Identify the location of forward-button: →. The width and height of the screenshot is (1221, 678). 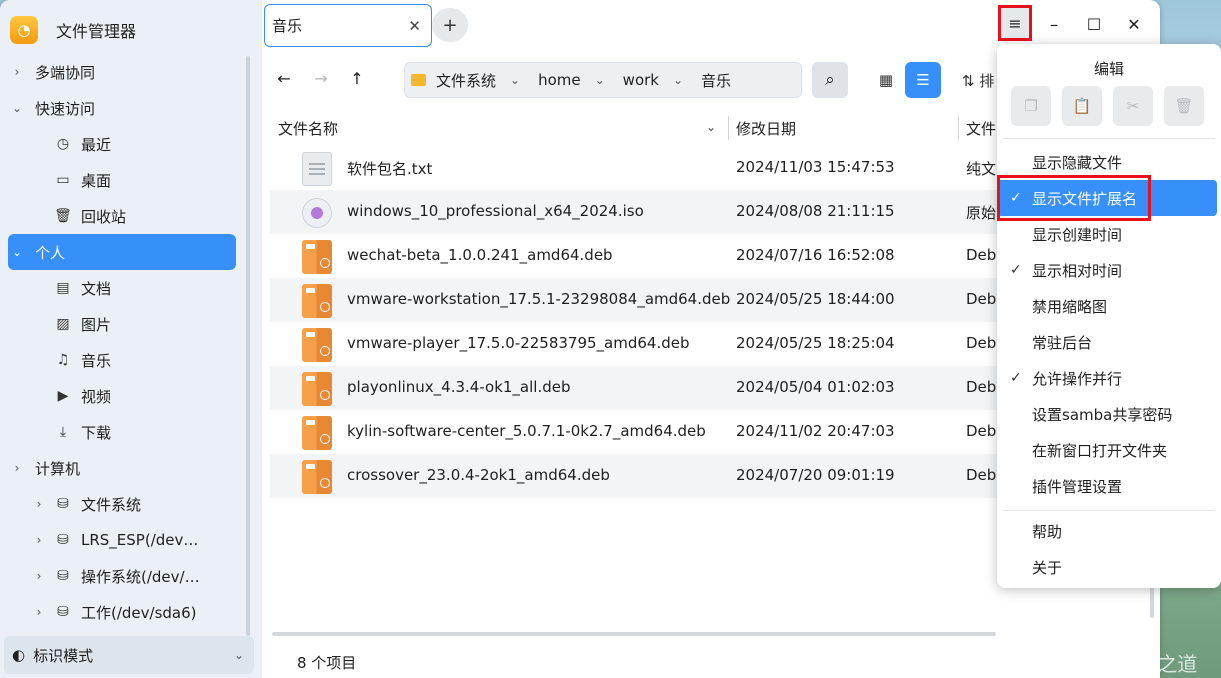
(321, 78).